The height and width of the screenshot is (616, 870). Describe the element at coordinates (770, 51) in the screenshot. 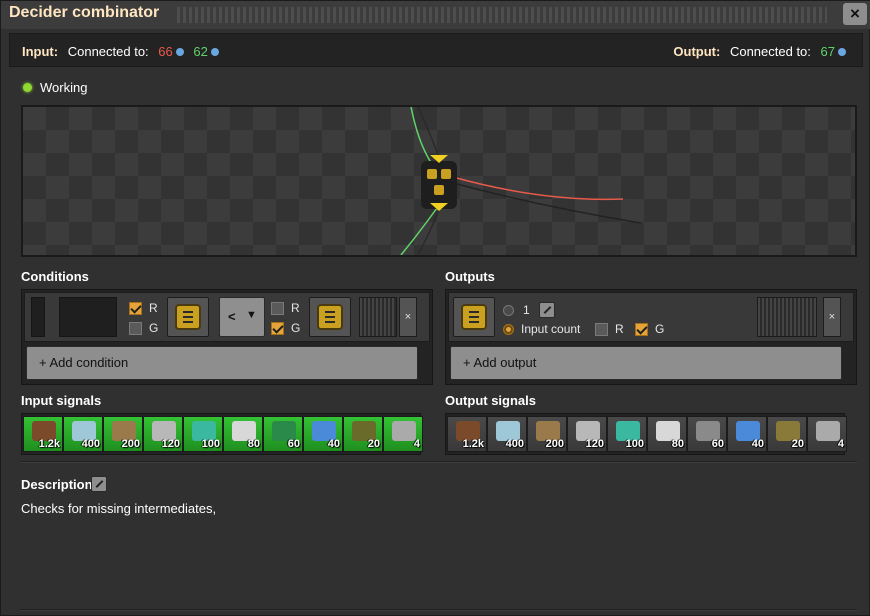

I see `output-connected-label: Connected to:` at that location.